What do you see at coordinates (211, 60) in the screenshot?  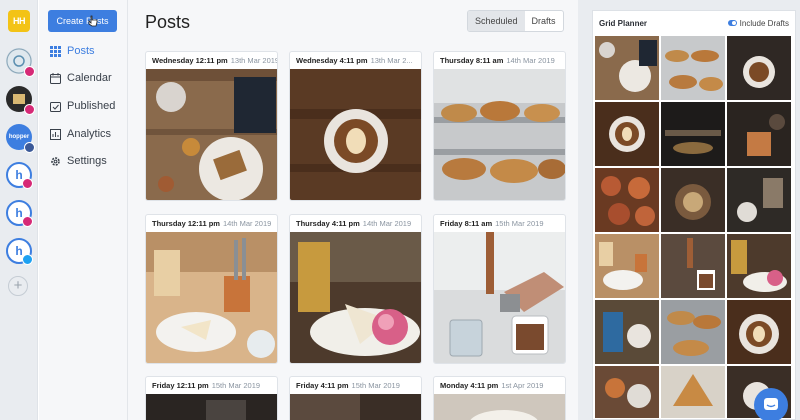 I see `post-header: Wednesday 12:11 pm 13th Mar 2019` at bounding box center [211, 60].